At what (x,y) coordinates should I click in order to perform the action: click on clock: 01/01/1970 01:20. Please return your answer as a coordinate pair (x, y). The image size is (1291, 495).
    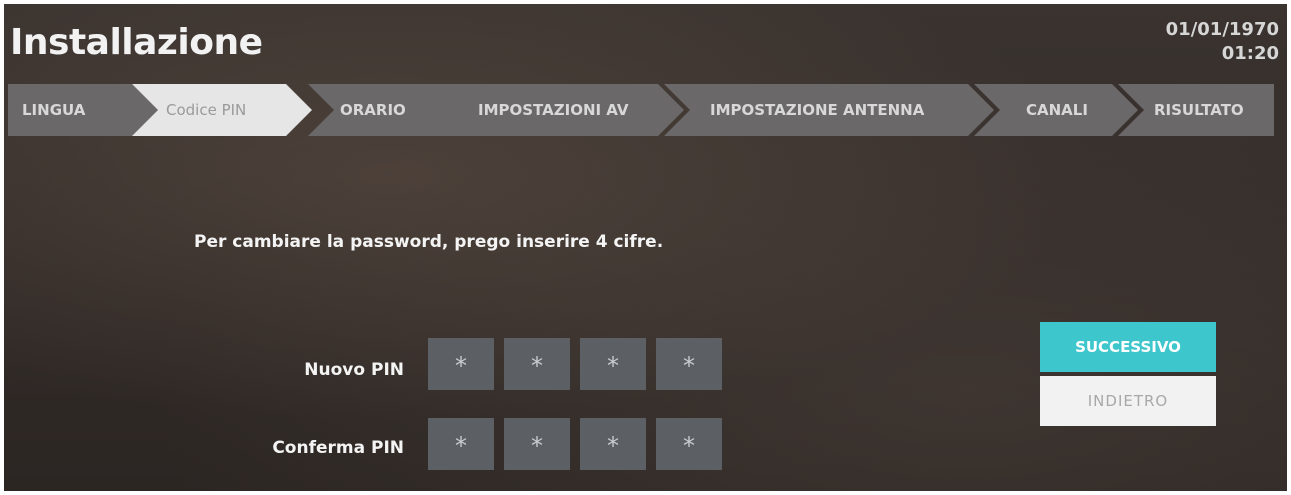
    Looking at the image, I should click on (1222, 42).